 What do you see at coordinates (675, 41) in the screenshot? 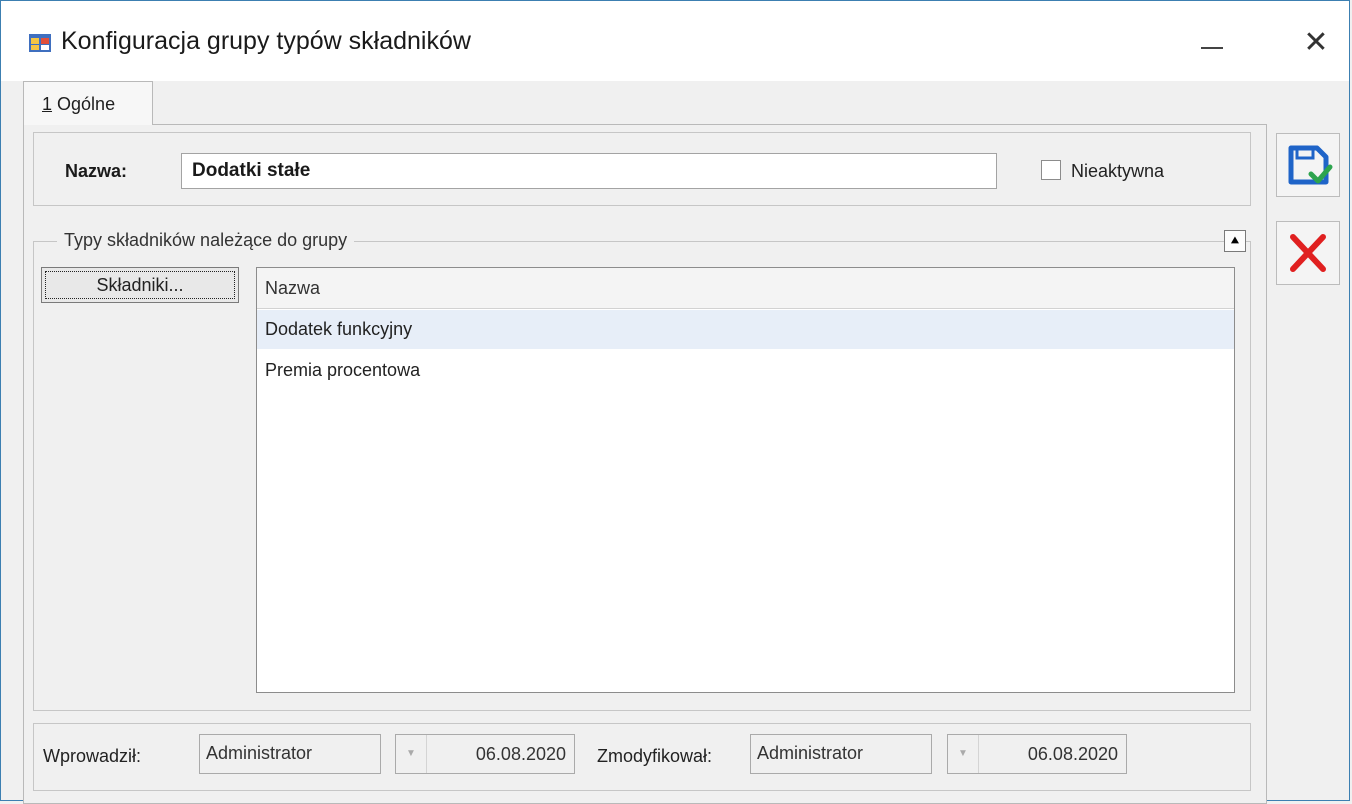
I see `title-bar: Konfiguracja grupy typów składników ✕` at bounding box center [675, 41].